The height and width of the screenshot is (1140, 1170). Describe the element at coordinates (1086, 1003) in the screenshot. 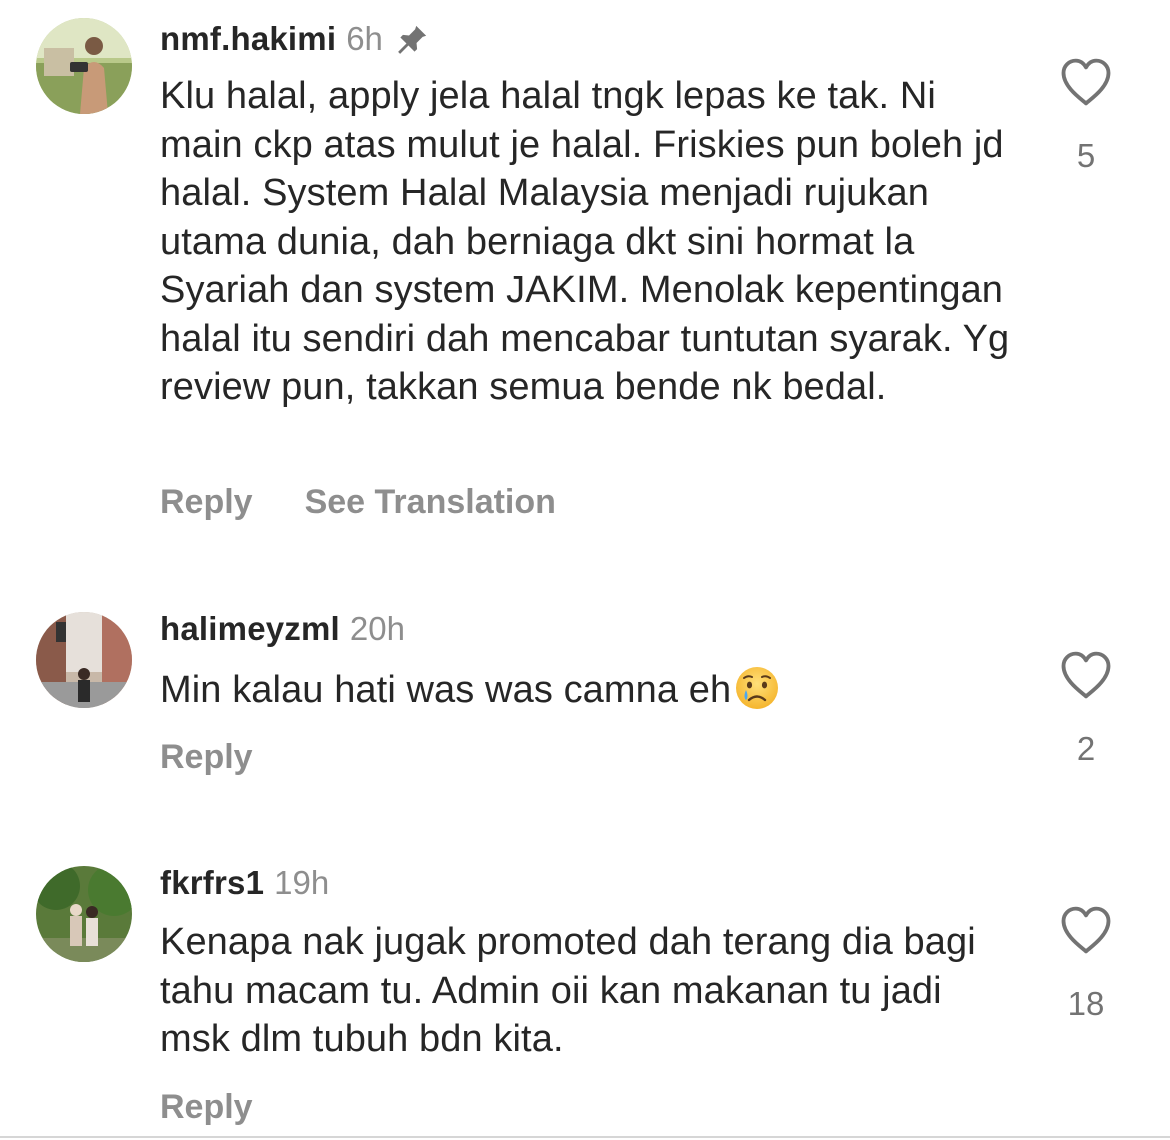

I see `like-count: 18` at that location.